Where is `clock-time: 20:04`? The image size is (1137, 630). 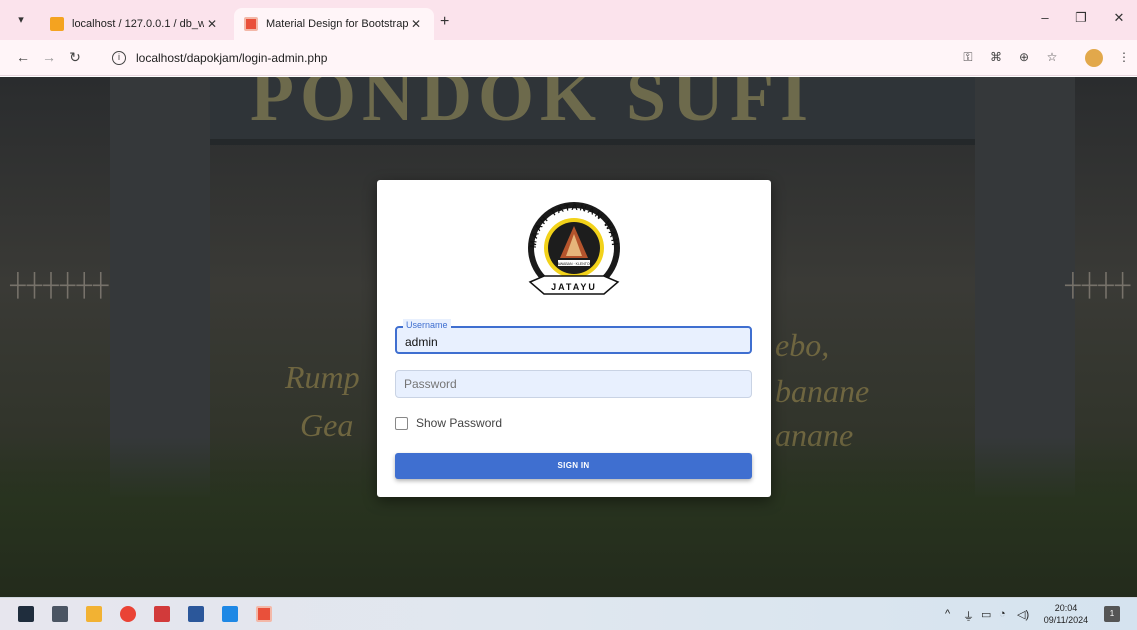 clock-time: 20:04 is located at coordinates (1066, 608).